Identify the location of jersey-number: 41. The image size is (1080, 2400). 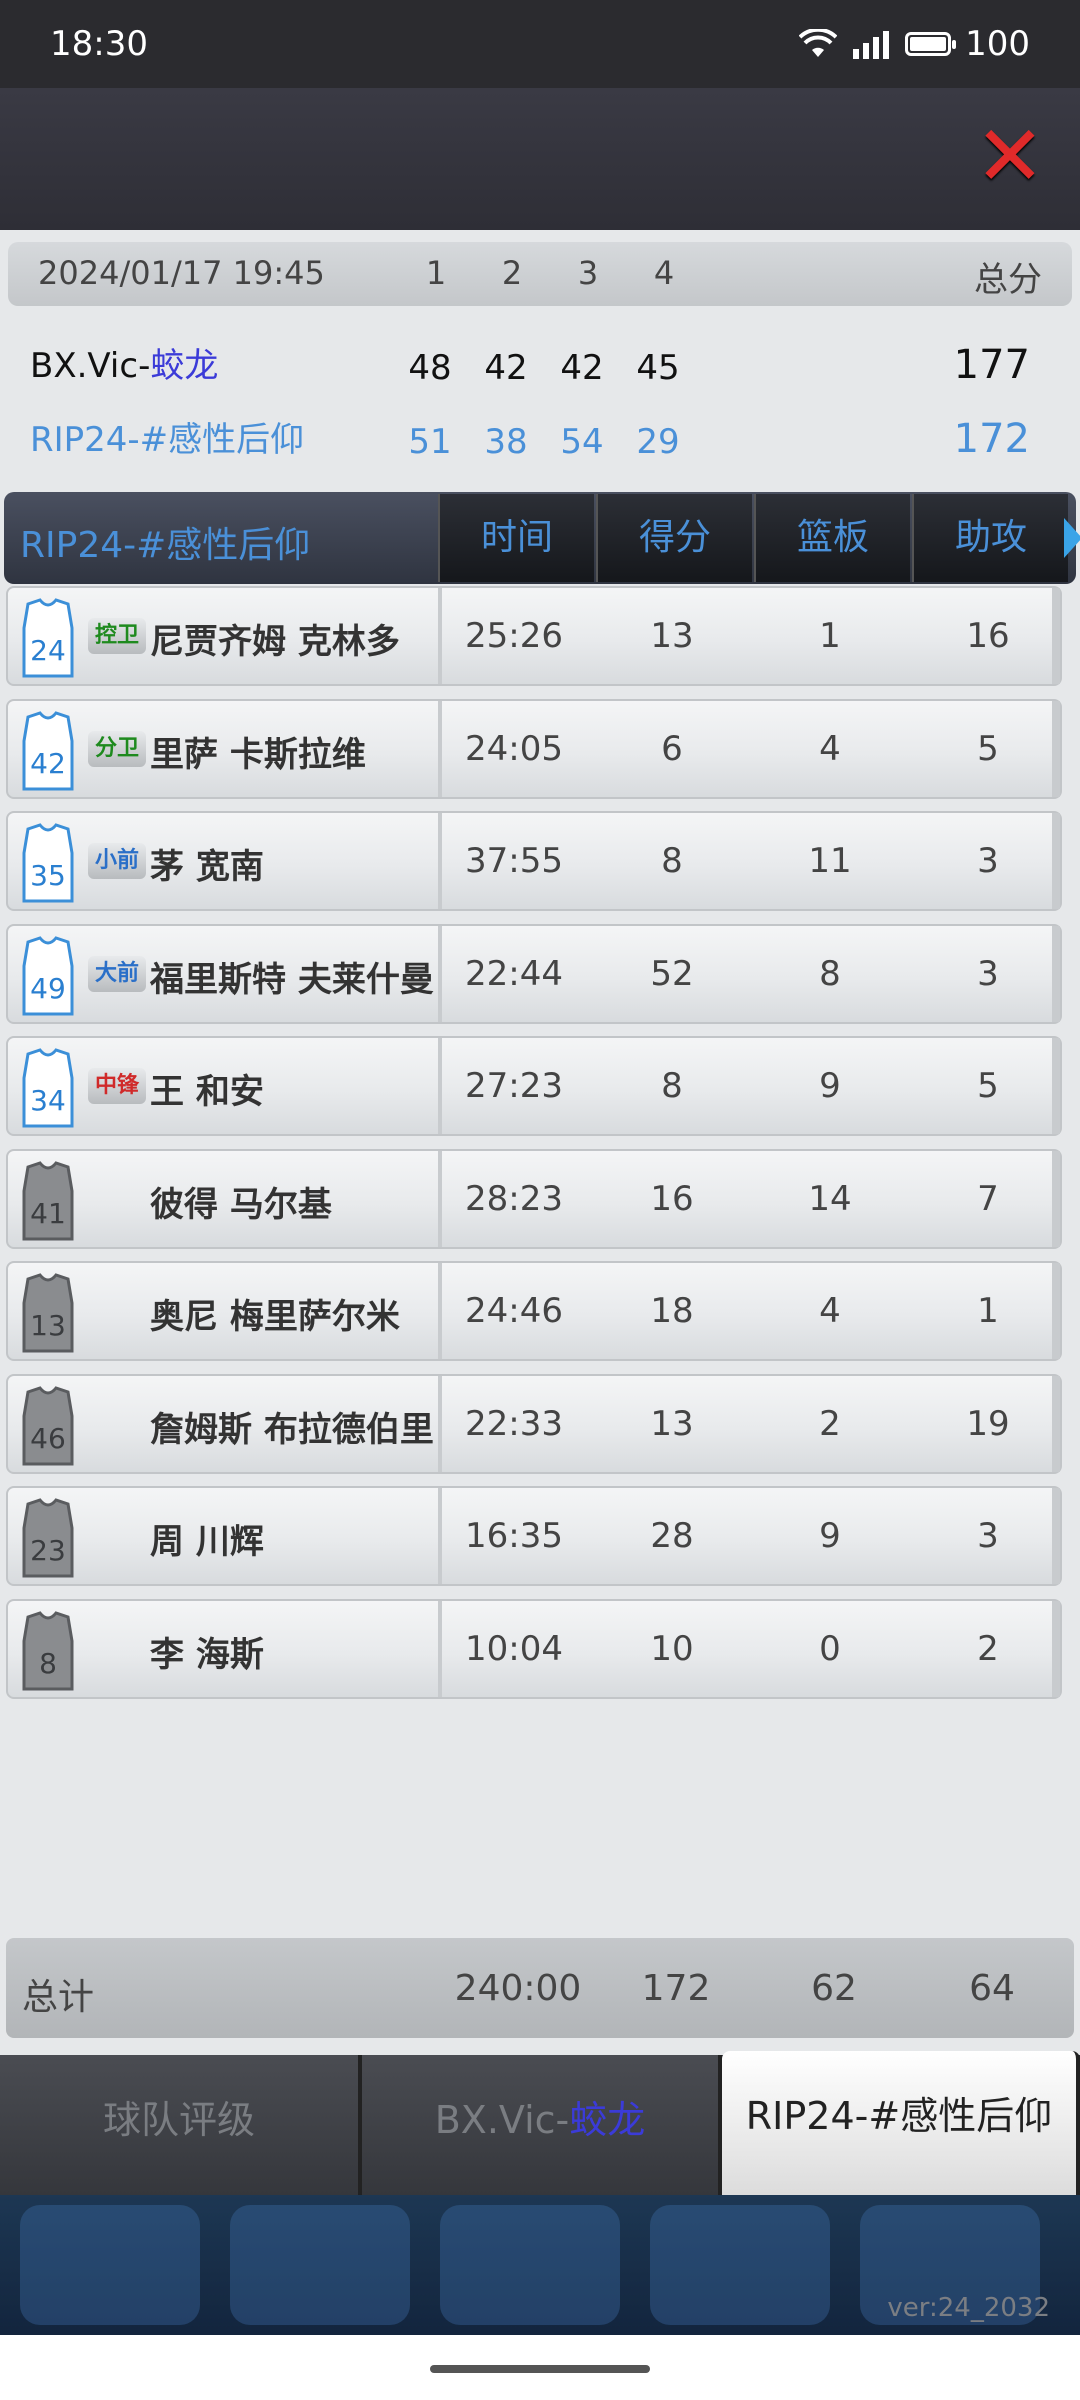
(48, 1213).